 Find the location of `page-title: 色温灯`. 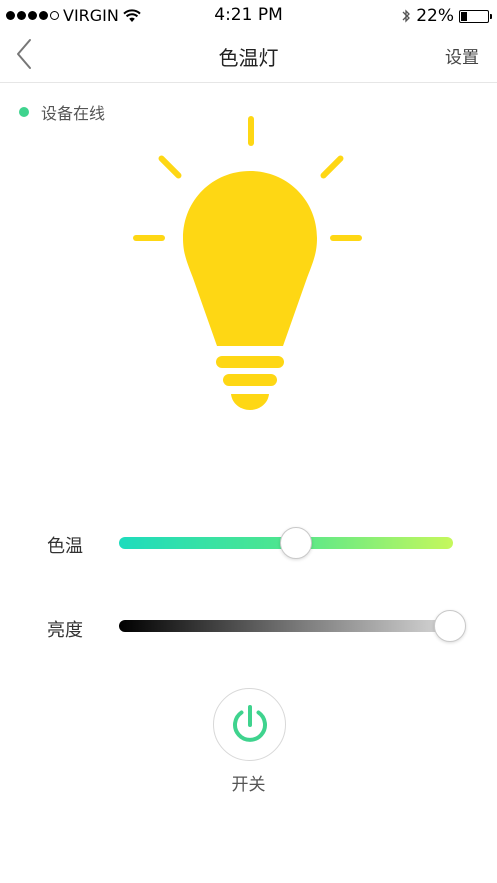

page-title: 色温灯 is located at coordinates (248, 58).